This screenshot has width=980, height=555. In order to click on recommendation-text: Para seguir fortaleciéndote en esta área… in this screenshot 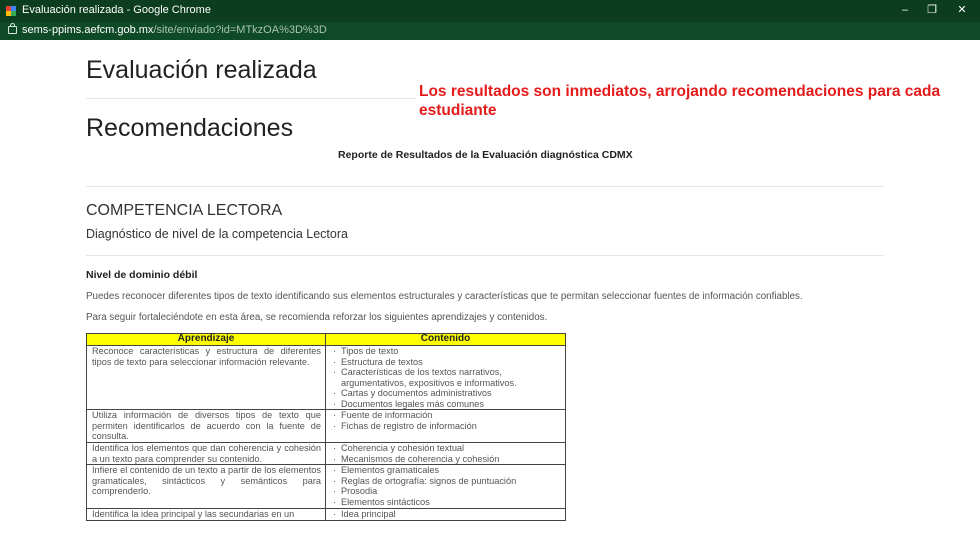, I will do `click(317, 317)`.